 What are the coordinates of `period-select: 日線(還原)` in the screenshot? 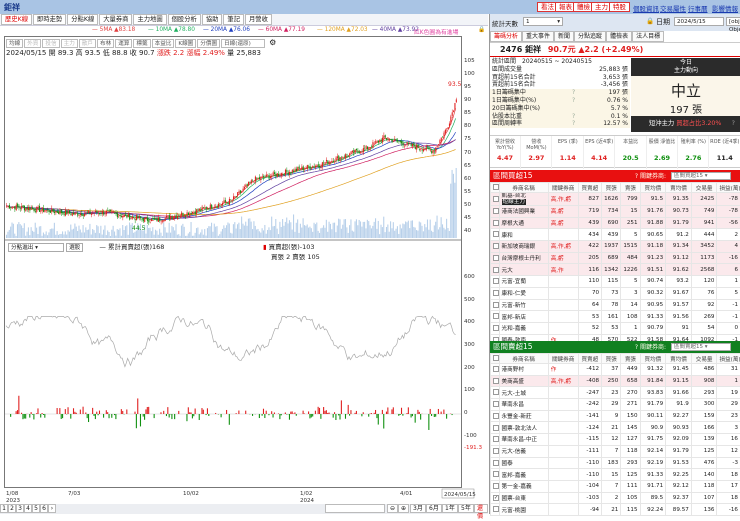 It's located at (243, 43).